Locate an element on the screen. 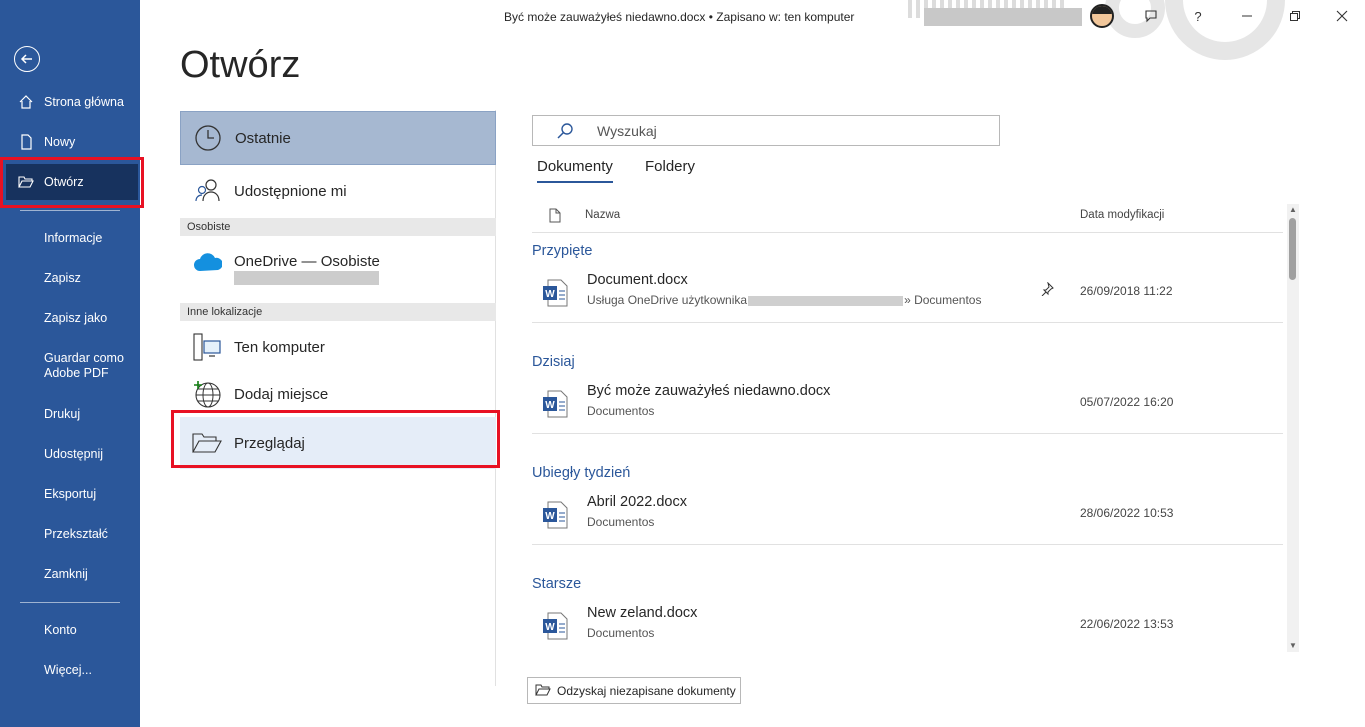 This screenshot has width=1365, height=727. feedback-button is located at coordinates (1151, 16).